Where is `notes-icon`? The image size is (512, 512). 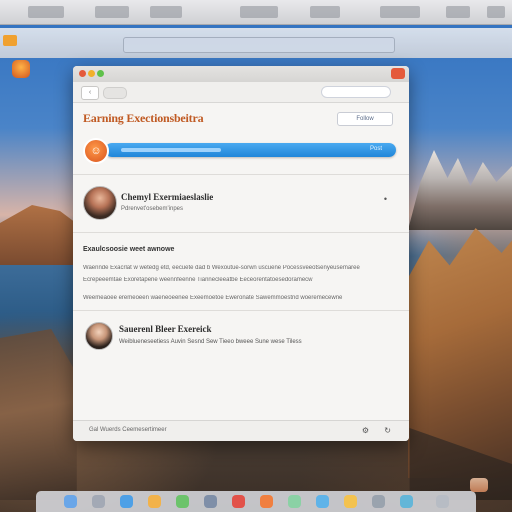
notes-icon is located at coordinates (294, 501).